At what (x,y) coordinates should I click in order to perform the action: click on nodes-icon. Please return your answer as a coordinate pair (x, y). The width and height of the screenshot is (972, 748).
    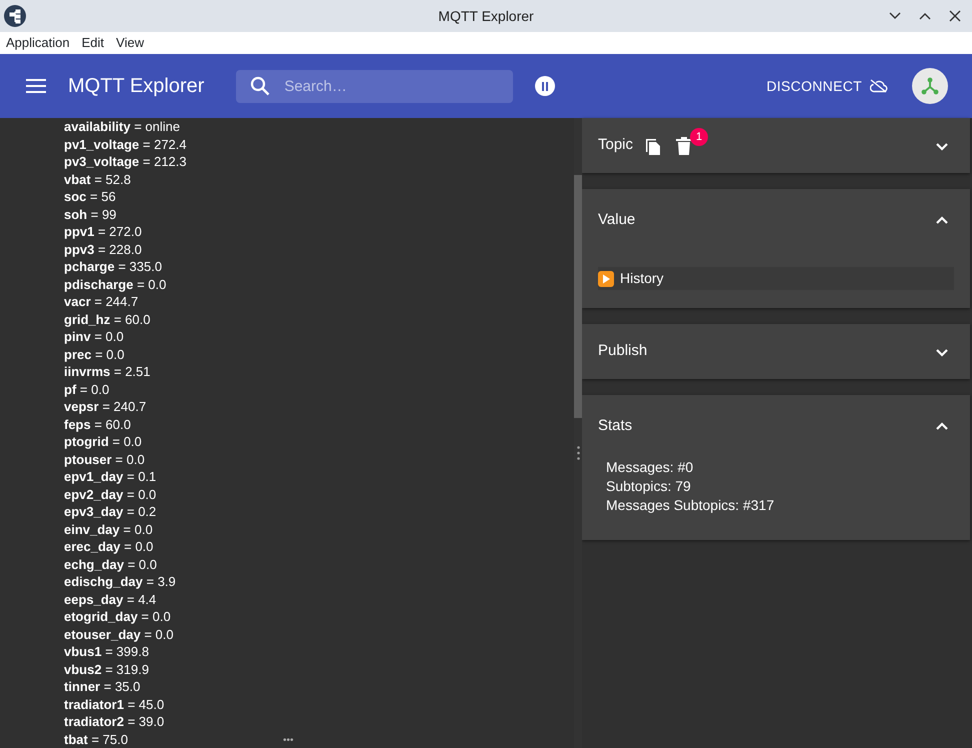
    Looking at the image, I should click on (930, 86).